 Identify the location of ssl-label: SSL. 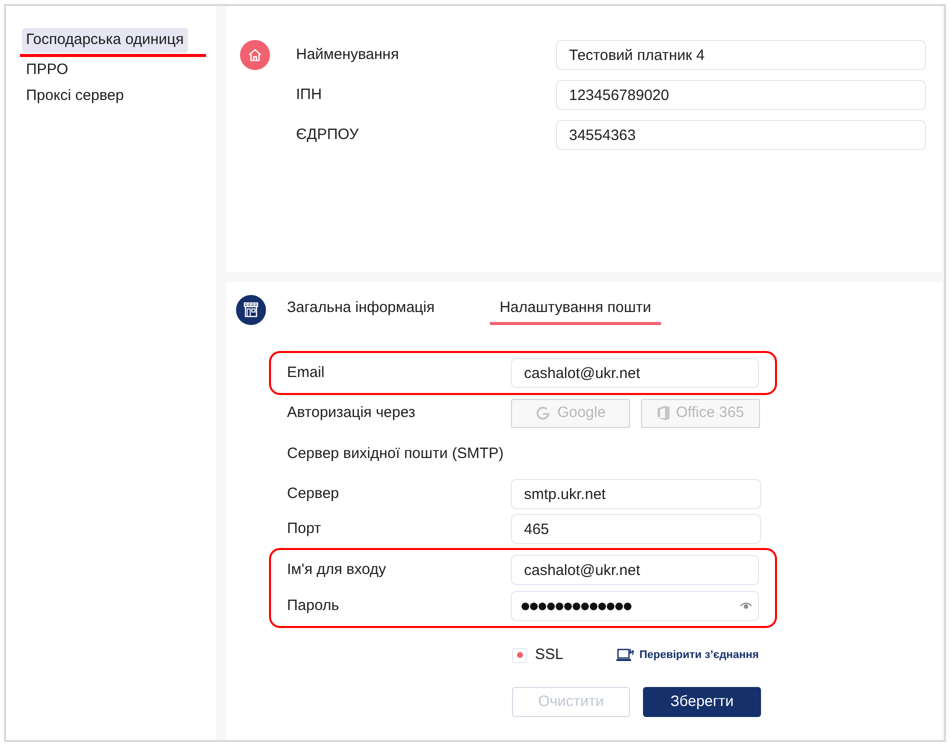
(549, 654).